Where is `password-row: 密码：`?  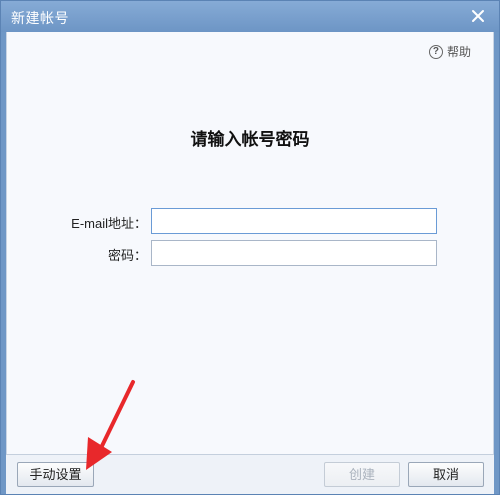 password-row: 密码： is located at coordinates (250, 253).